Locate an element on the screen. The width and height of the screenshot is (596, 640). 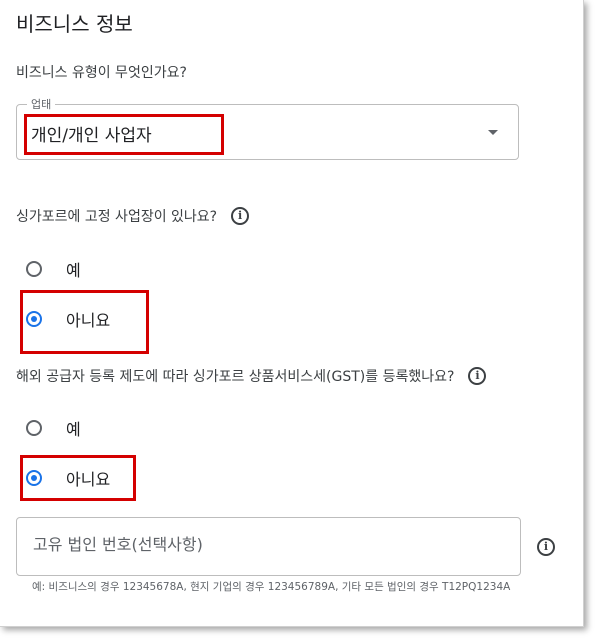
uen-input is located at coordinates (268, 544).